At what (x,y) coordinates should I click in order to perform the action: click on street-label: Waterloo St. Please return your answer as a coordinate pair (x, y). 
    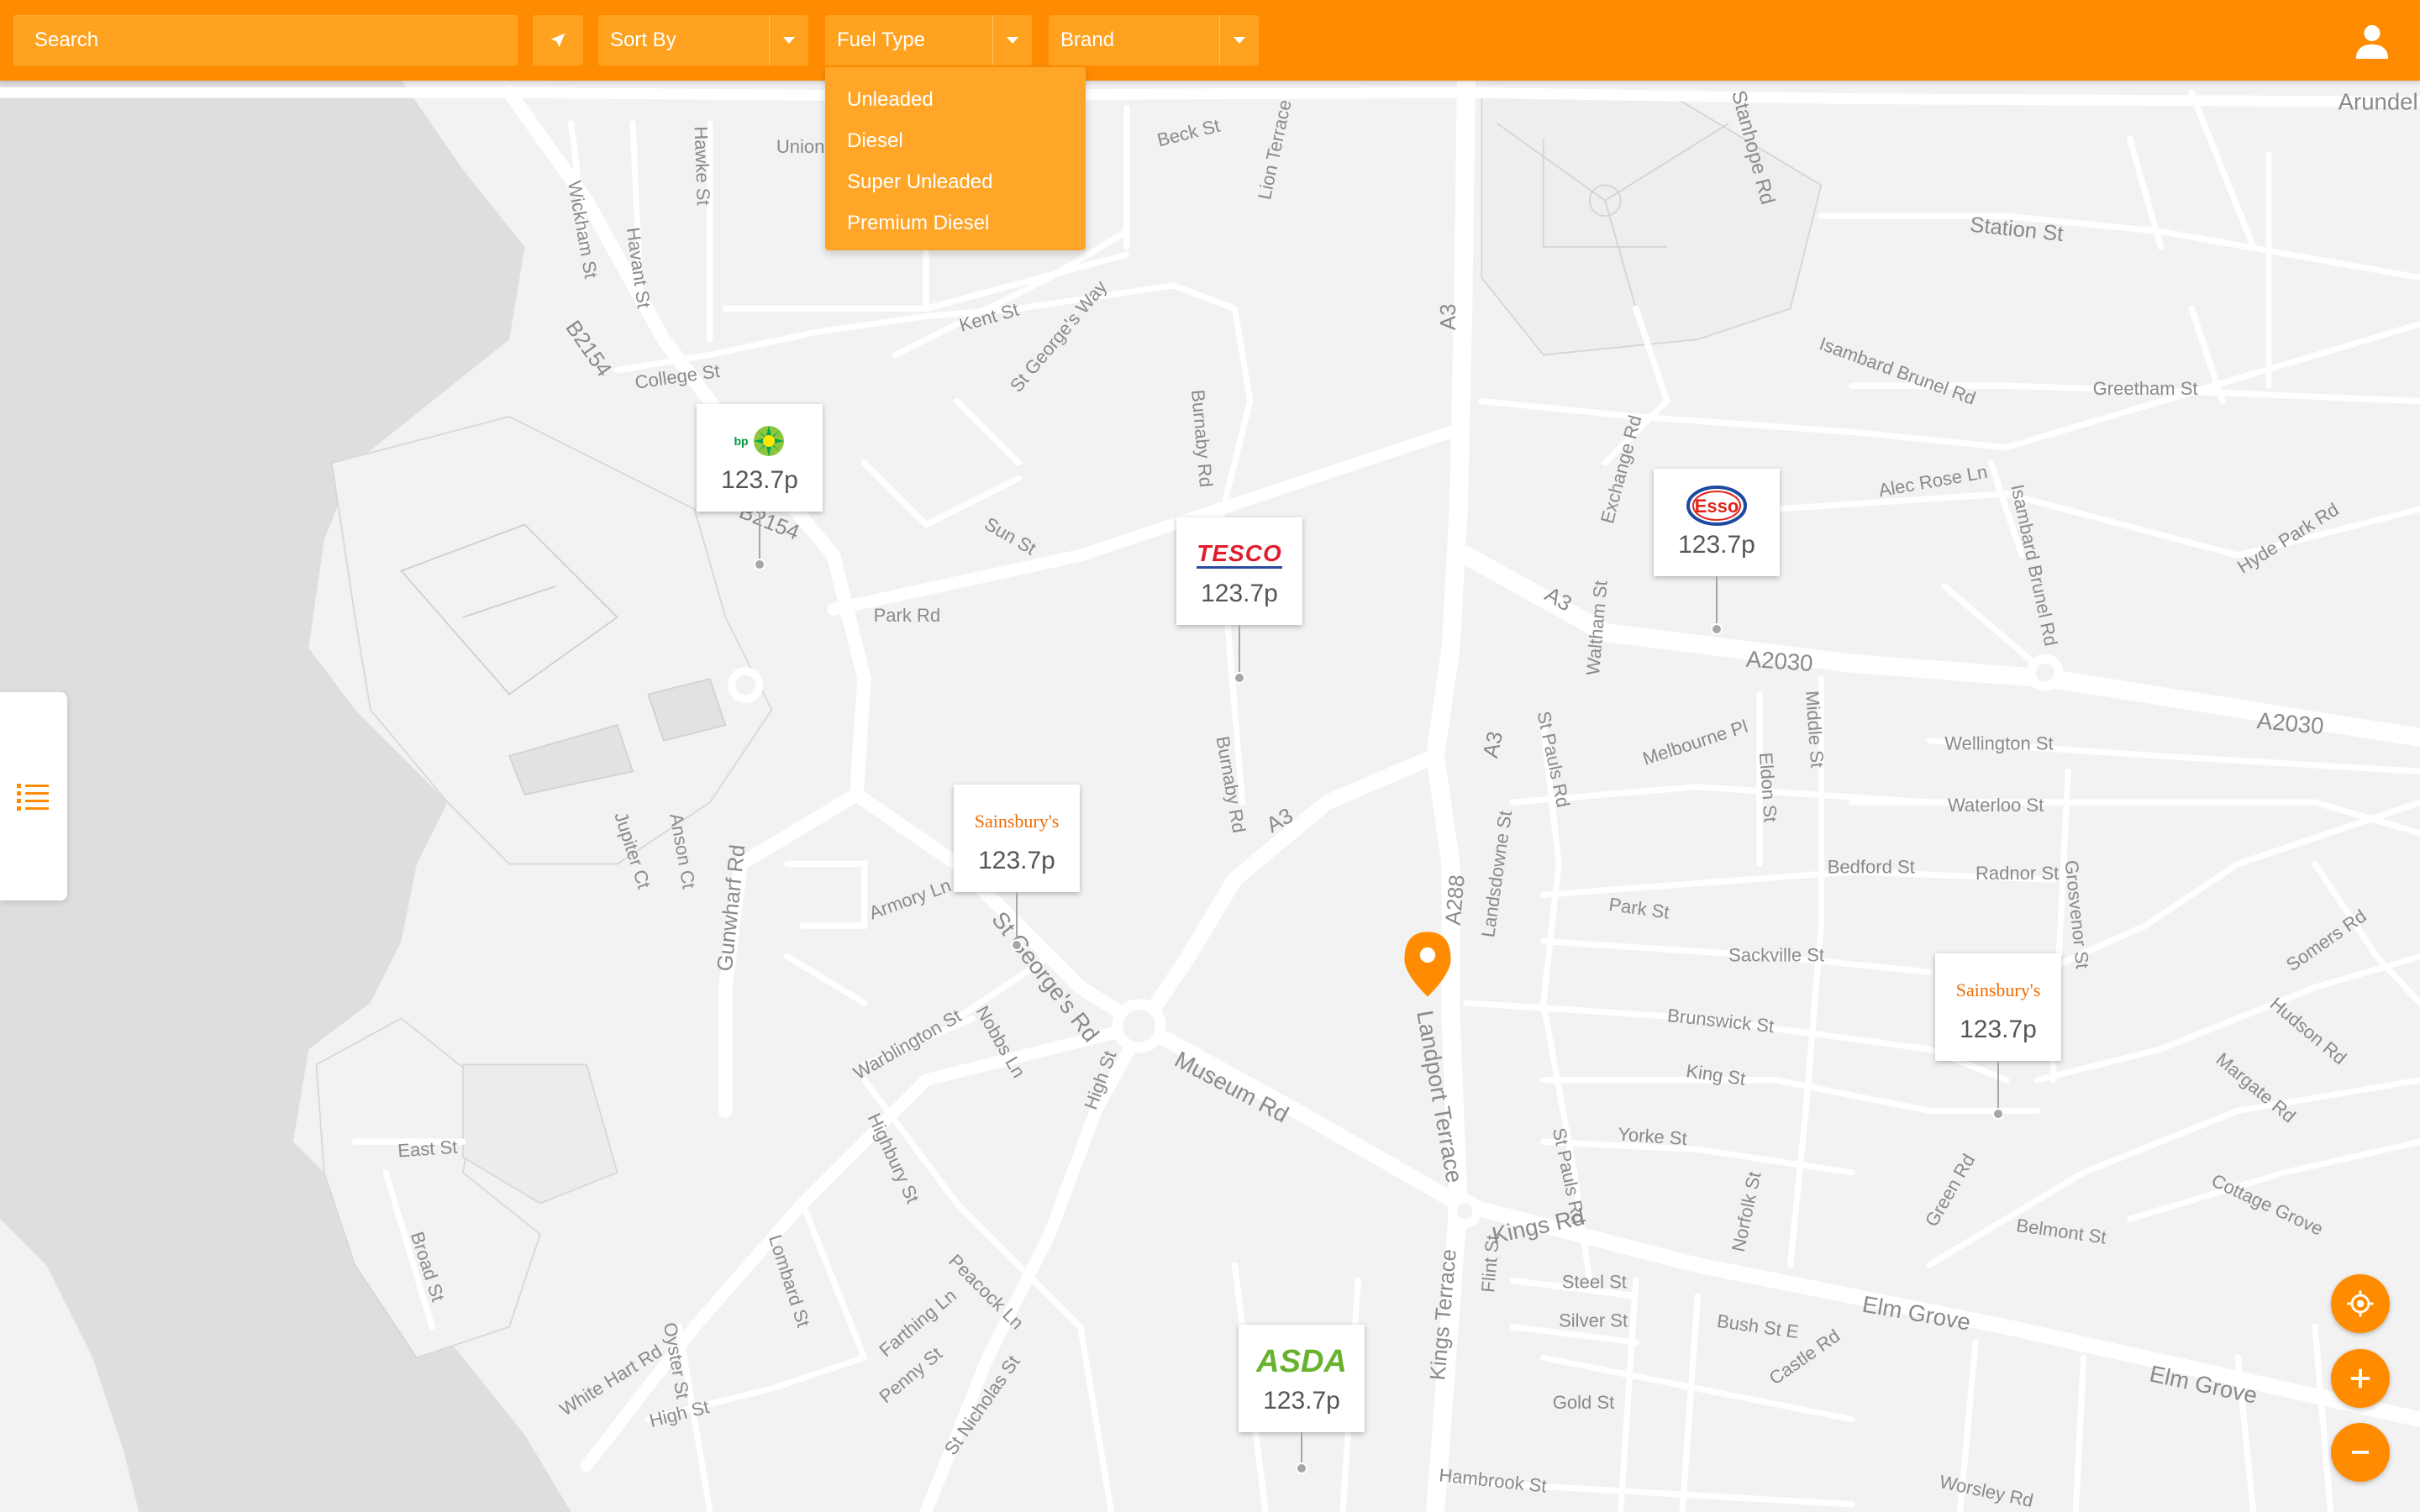
    Looking at the image, I should click on (1996, 805).